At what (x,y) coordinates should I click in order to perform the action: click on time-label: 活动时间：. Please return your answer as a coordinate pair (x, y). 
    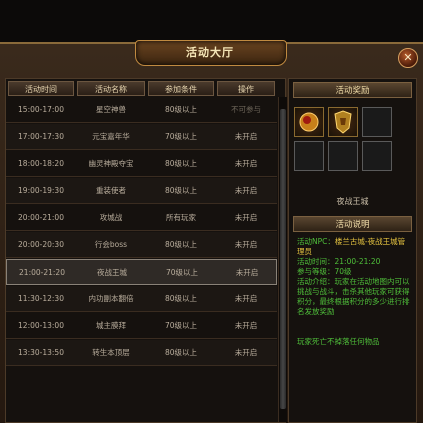
    Looking at the image, I should click on (316, 261).